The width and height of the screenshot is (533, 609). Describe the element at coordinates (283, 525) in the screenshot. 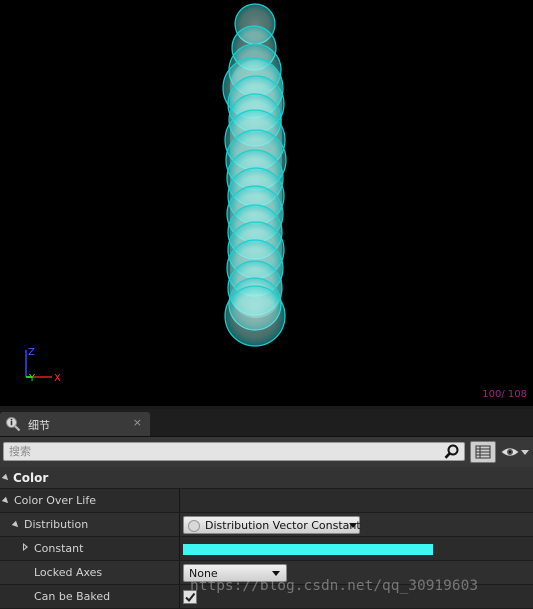

I see `distribution-type-value: Distribution Vector Constant` at that location.